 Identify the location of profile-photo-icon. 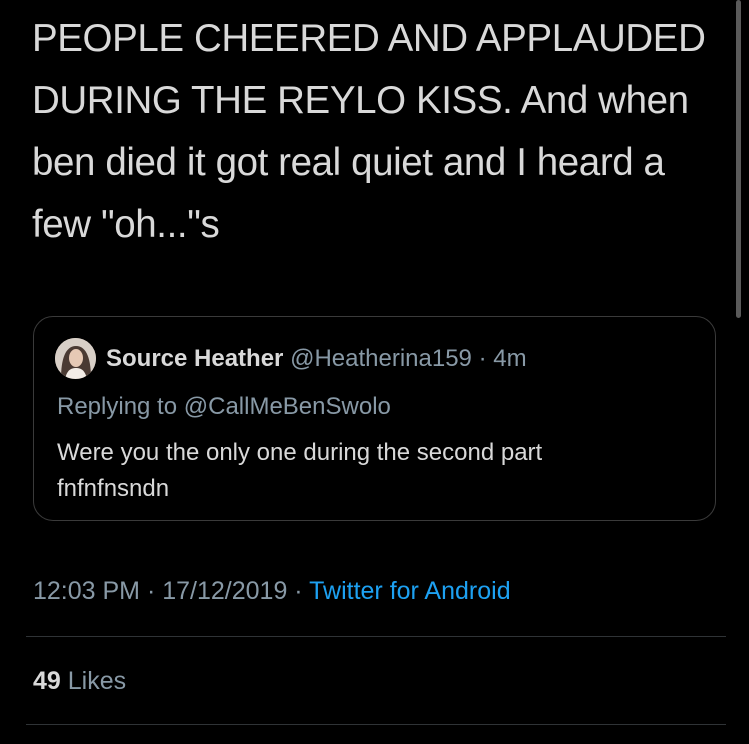
(75, 358).